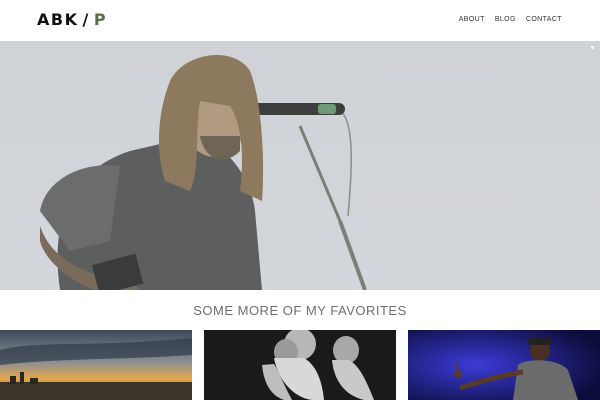 The height and width of the screenshot is (400, 600). I want to click on main-nav: ABOUT BLOG CONTACT, so click(510, 19).